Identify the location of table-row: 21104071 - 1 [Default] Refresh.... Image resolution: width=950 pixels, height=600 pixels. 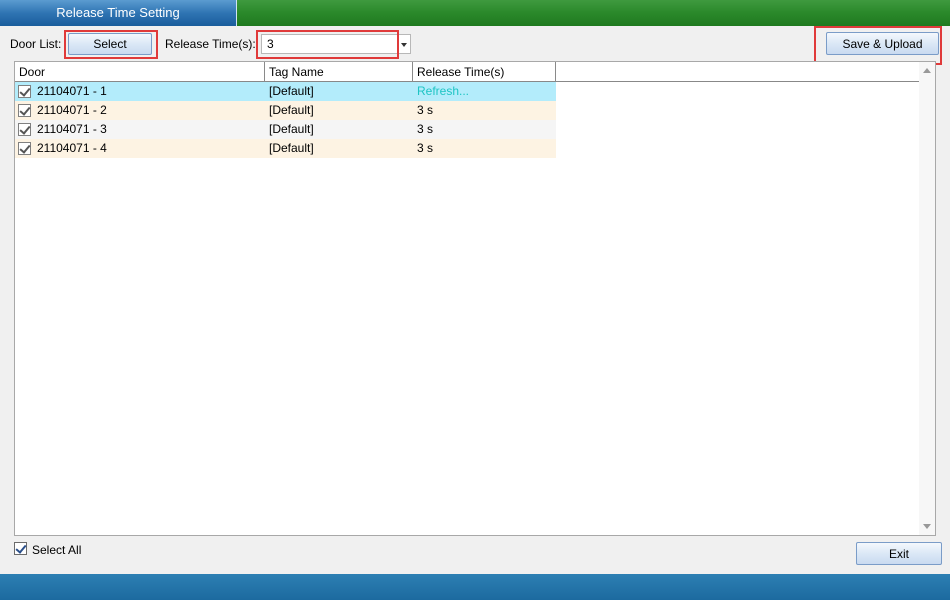
(285, 91).